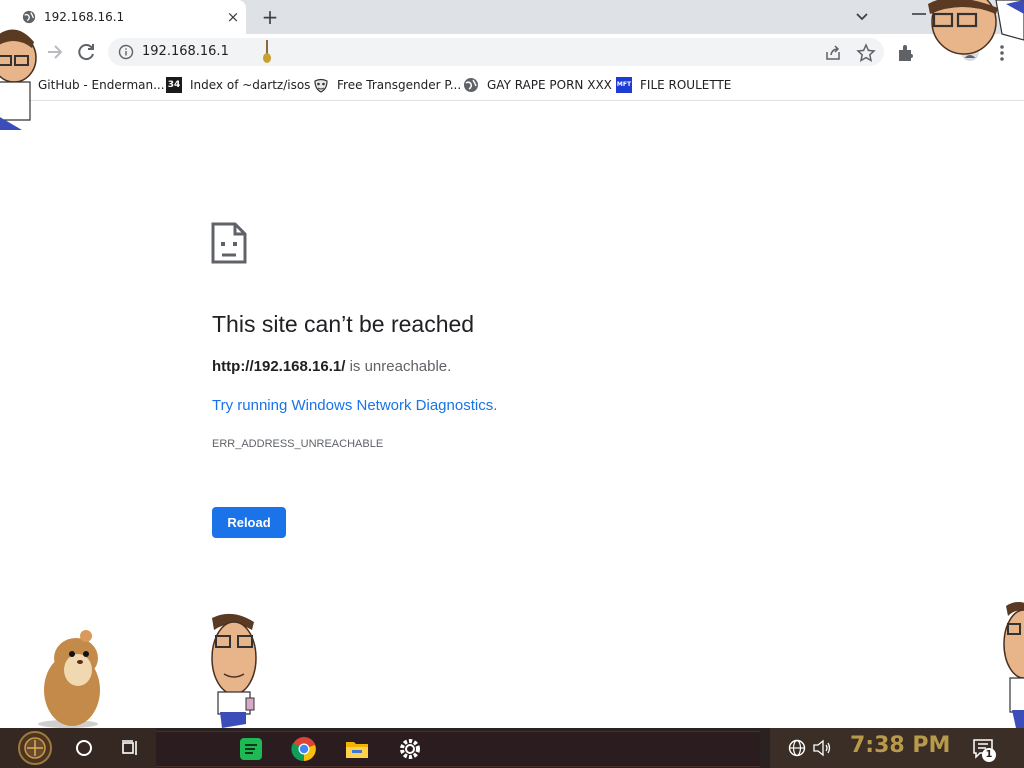 The image size is (1024, 768). I want to click on network-diagnostics-link-row: Try running Windows Network Diagnostics., so click(354, 405).